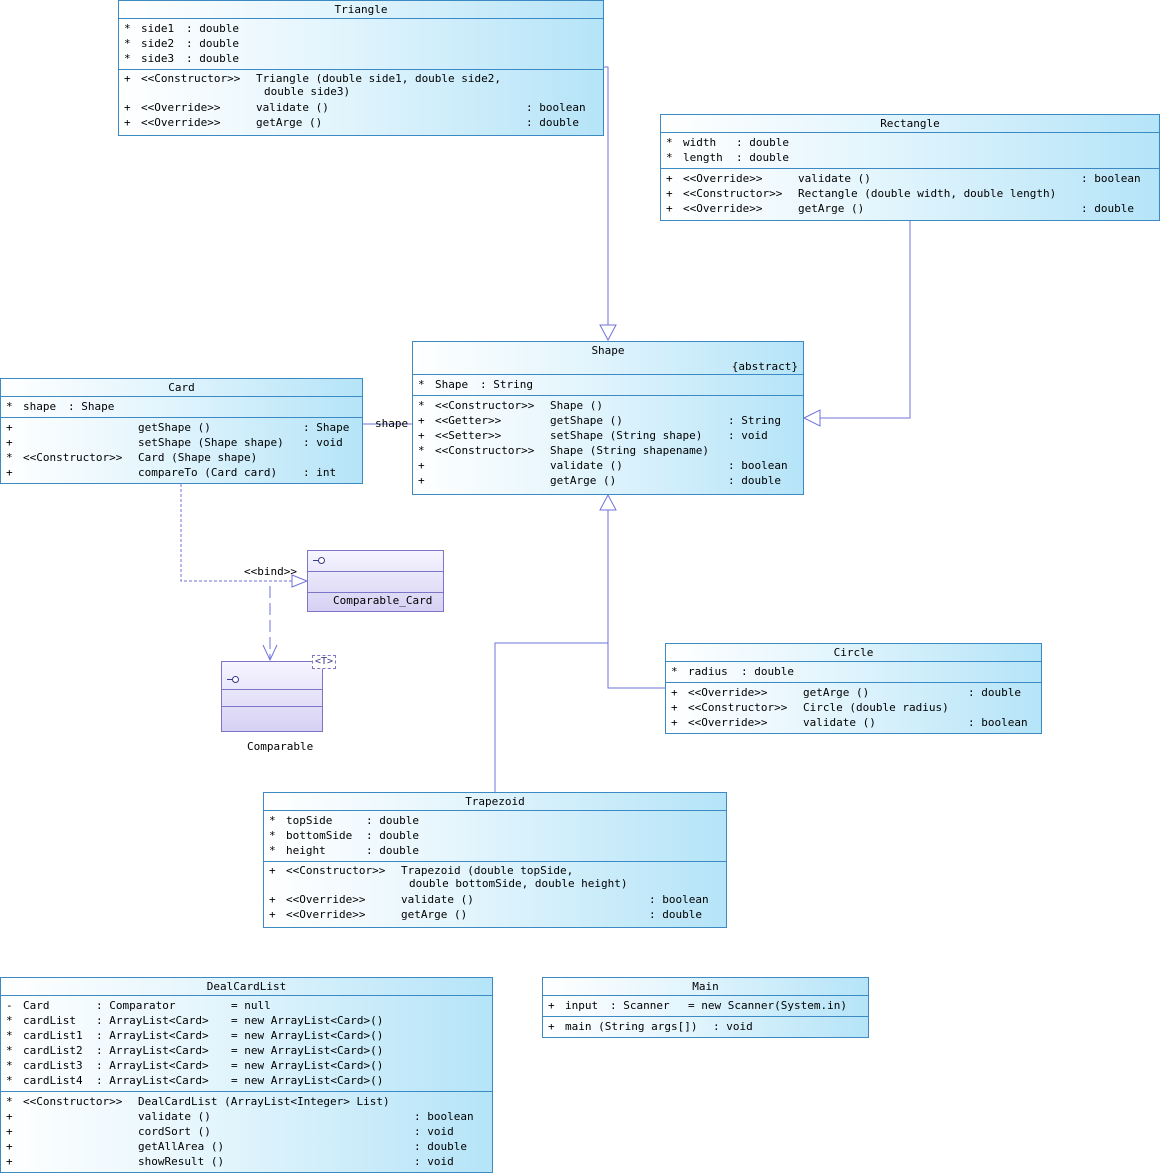 This screenshot has height=1173, width=1160. I want to click on attribute-compartment: + input: Scanner = new Scanner(System.in), so click(705, 1006).